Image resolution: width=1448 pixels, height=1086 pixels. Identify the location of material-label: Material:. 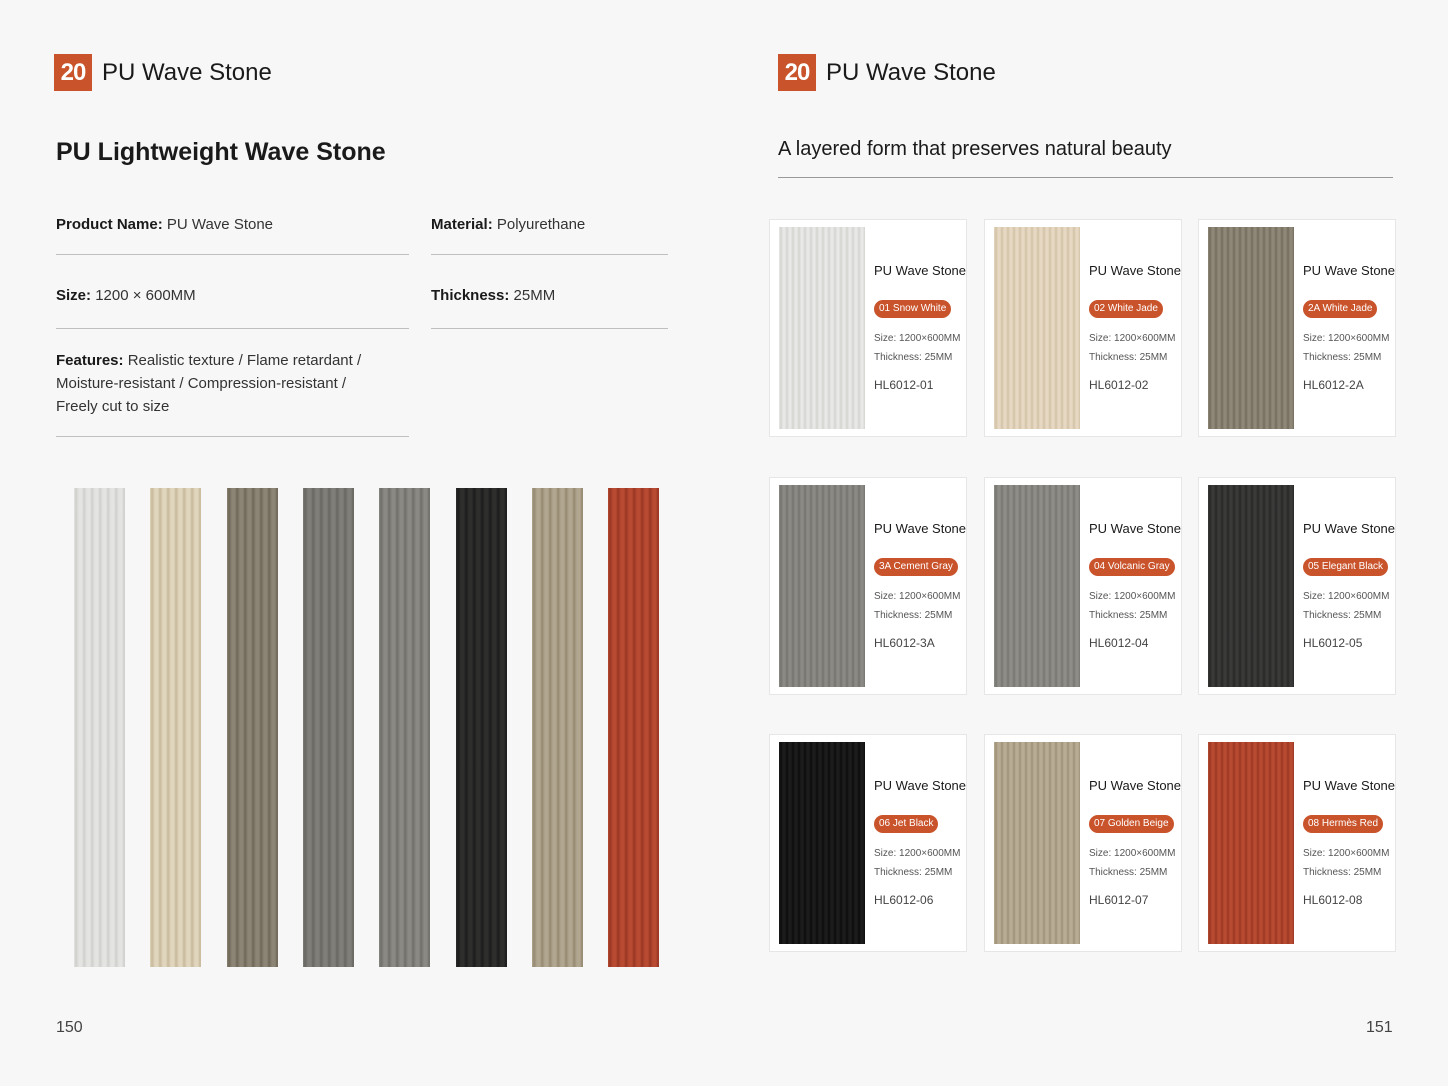
(462, 224).